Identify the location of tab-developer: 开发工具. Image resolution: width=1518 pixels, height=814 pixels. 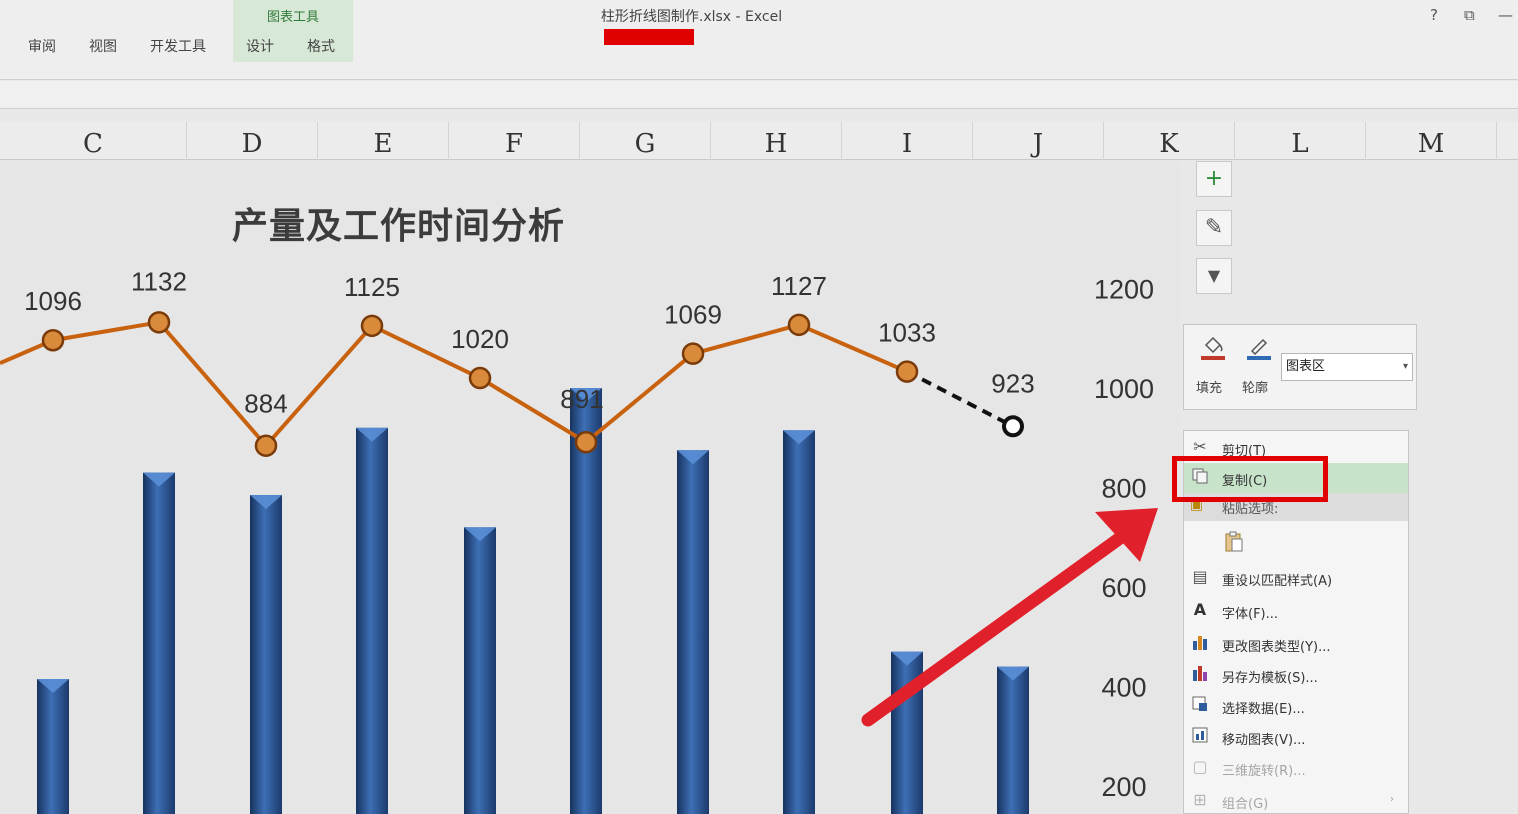
(178, 46).